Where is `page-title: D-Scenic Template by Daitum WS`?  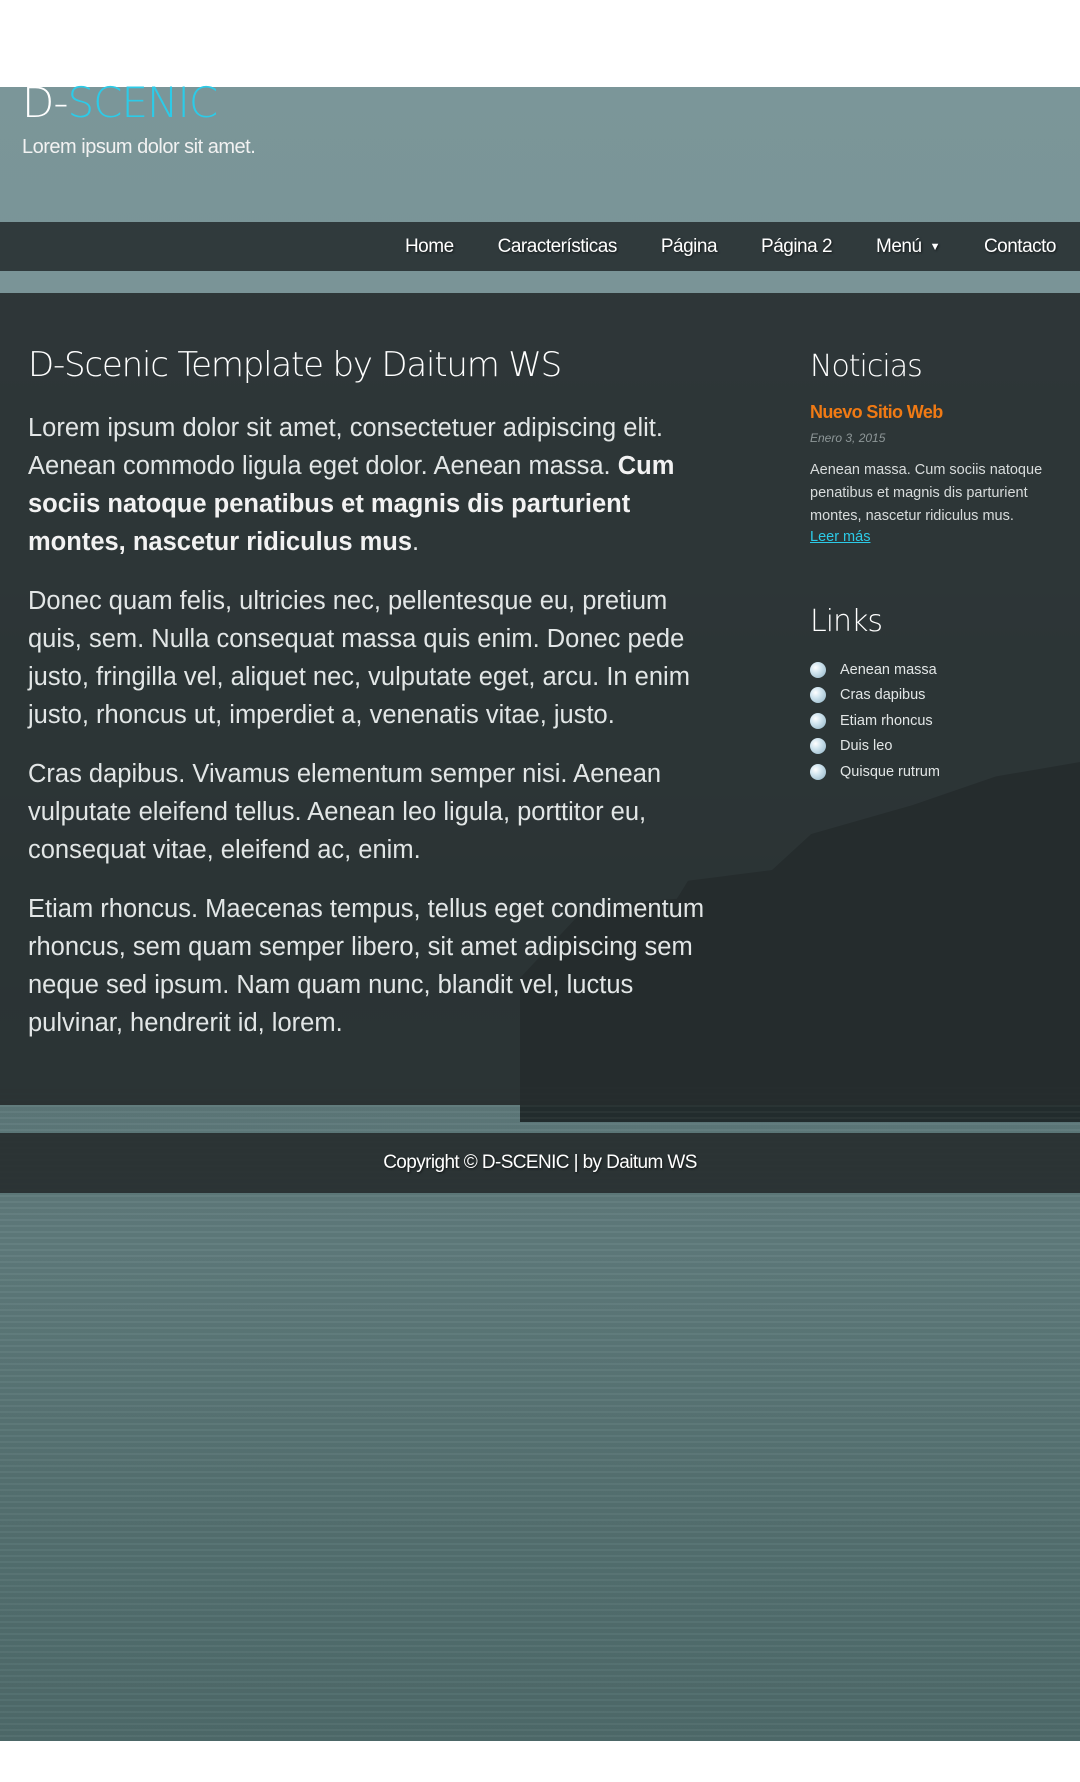
page-title: D-Scenic Template by Daitum WS is located at coordinates (295, 365).